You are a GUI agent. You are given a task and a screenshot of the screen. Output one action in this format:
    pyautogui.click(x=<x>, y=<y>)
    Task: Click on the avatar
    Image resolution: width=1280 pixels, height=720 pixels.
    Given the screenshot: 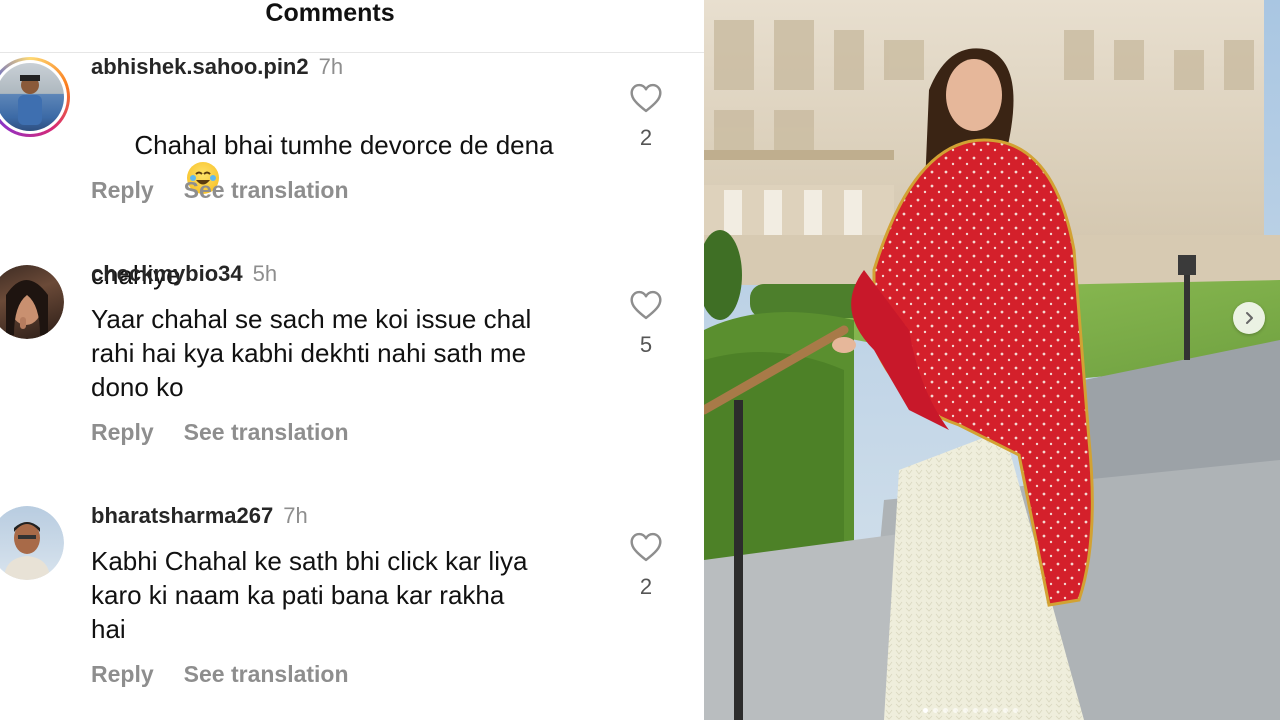 What is the action you would take?
    pyautogui.click(x=32, y=543)
    